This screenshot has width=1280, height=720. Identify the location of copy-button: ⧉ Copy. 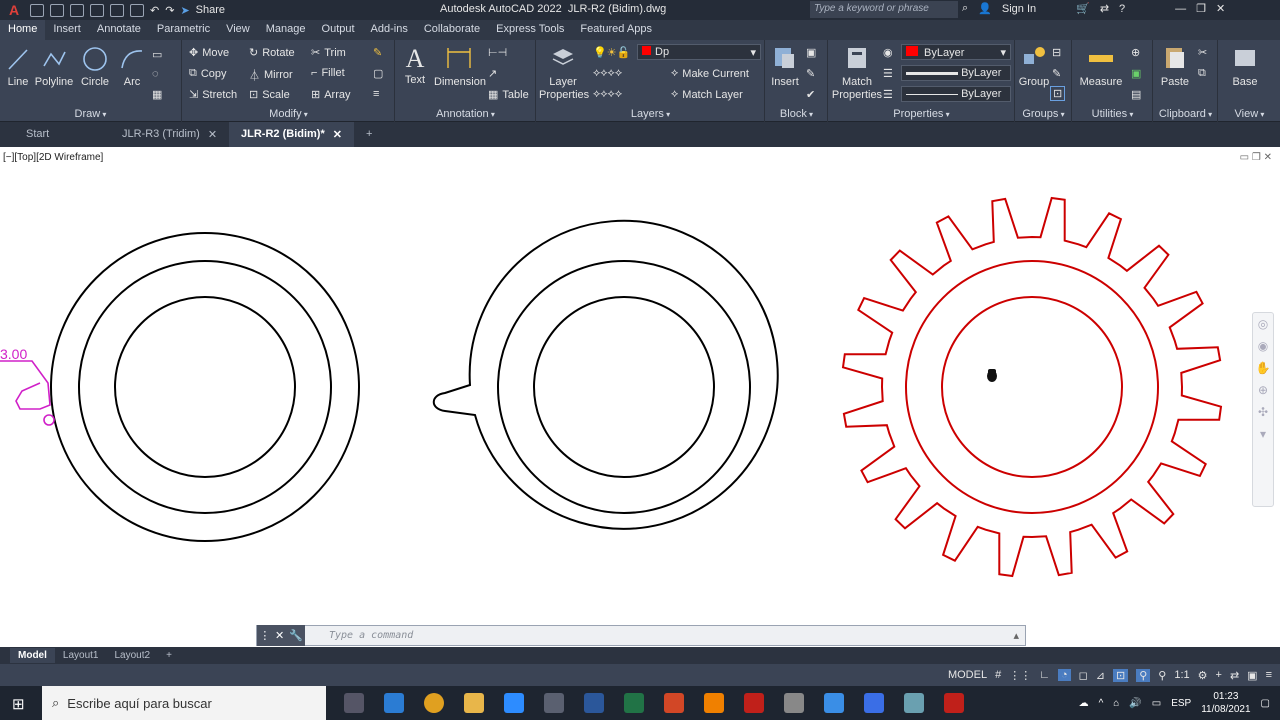
(208, 73).